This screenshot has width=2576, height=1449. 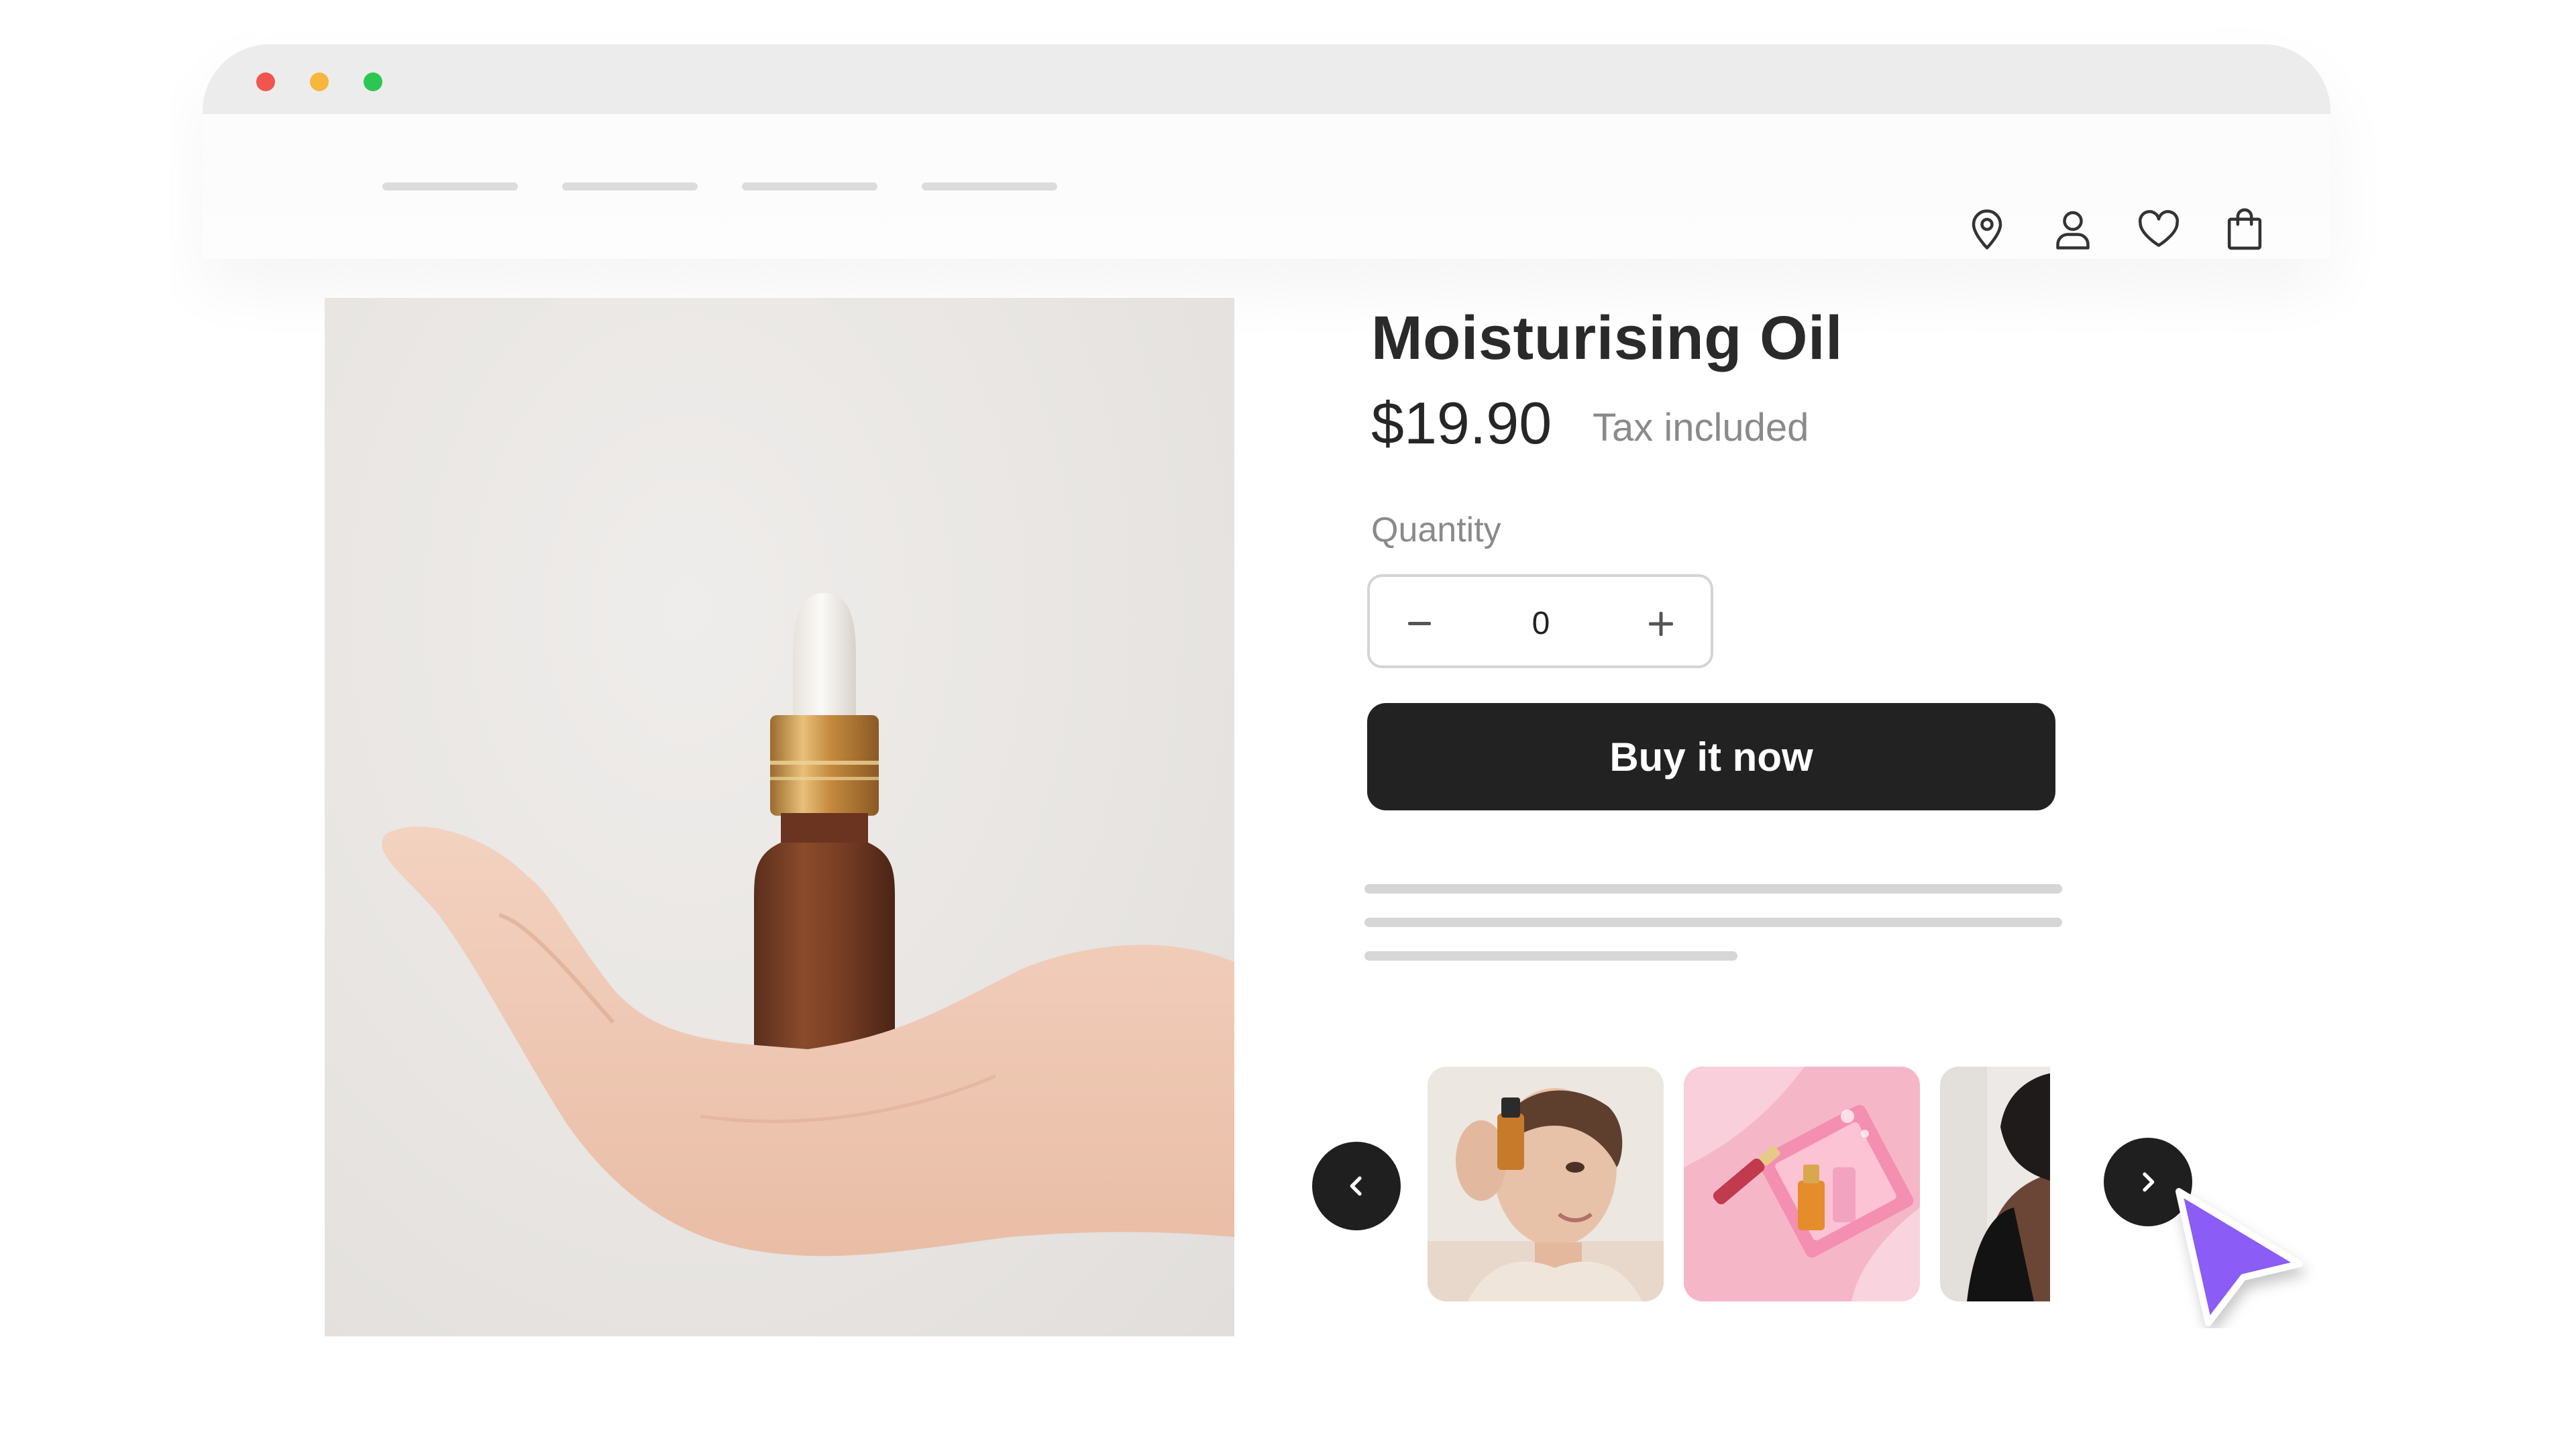 I want to click on close-window-button, so click(x=265, y=81).